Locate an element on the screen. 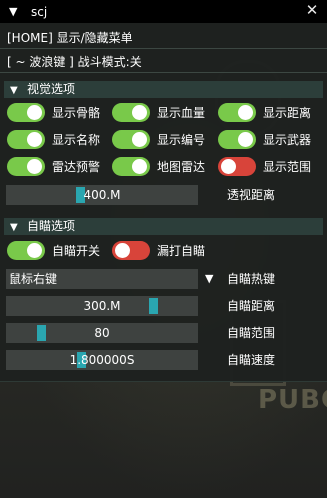  toggle-missed-aim: 漏打自瞄 is located at coordinates (158, 250).